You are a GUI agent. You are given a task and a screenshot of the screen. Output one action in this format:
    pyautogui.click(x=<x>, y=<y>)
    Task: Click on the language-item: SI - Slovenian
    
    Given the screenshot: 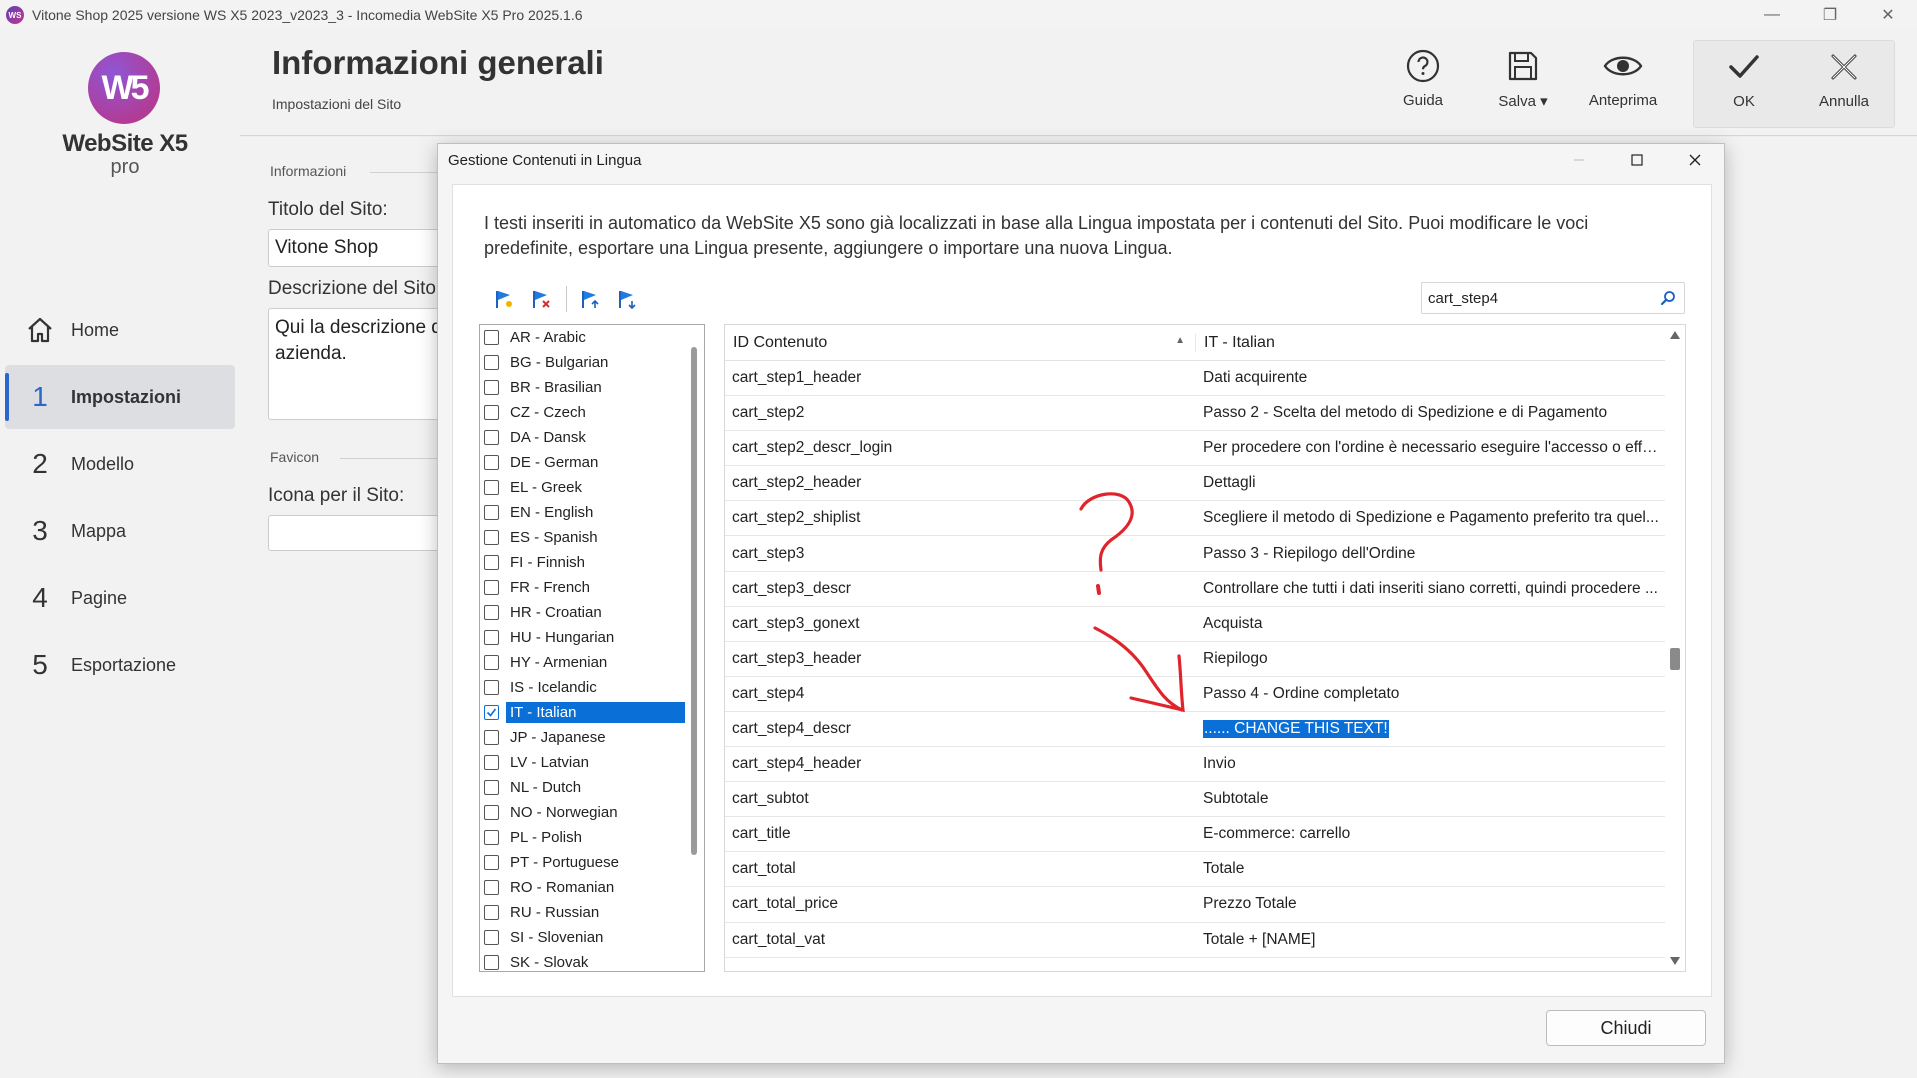 What is the action you would take?
    pyautogui.click(x=592, y=937)
    